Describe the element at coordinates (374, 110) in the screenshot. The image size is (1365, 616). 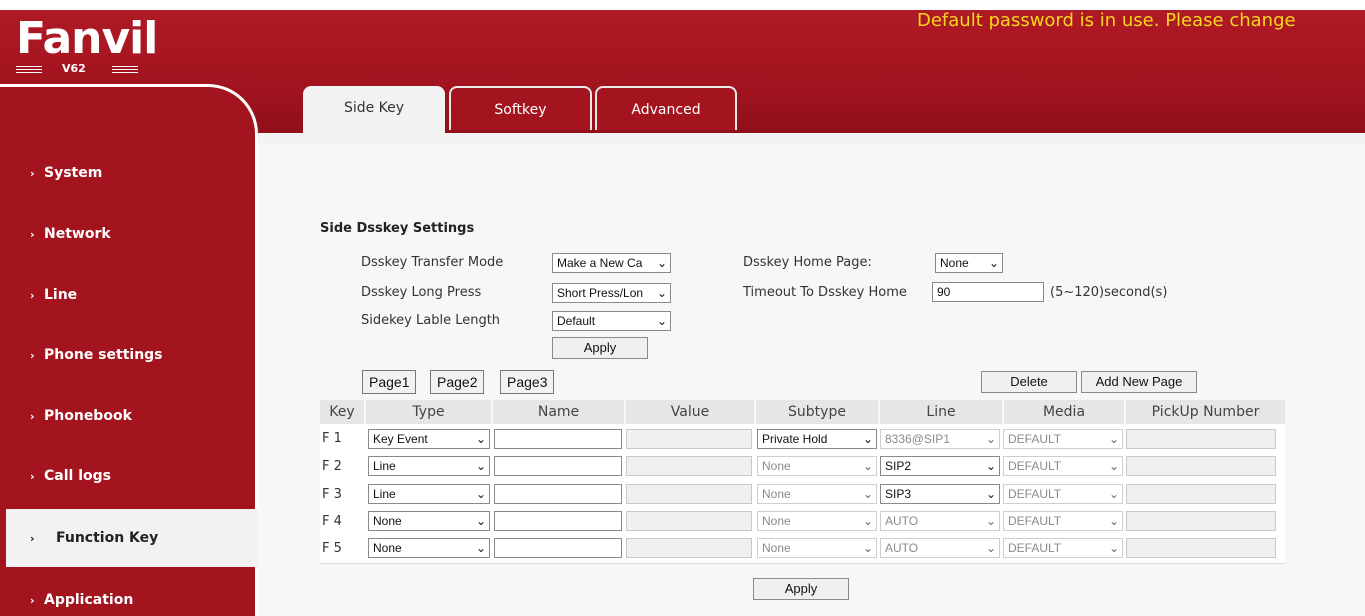
I see `tab-side-key: Side Key` at that location.